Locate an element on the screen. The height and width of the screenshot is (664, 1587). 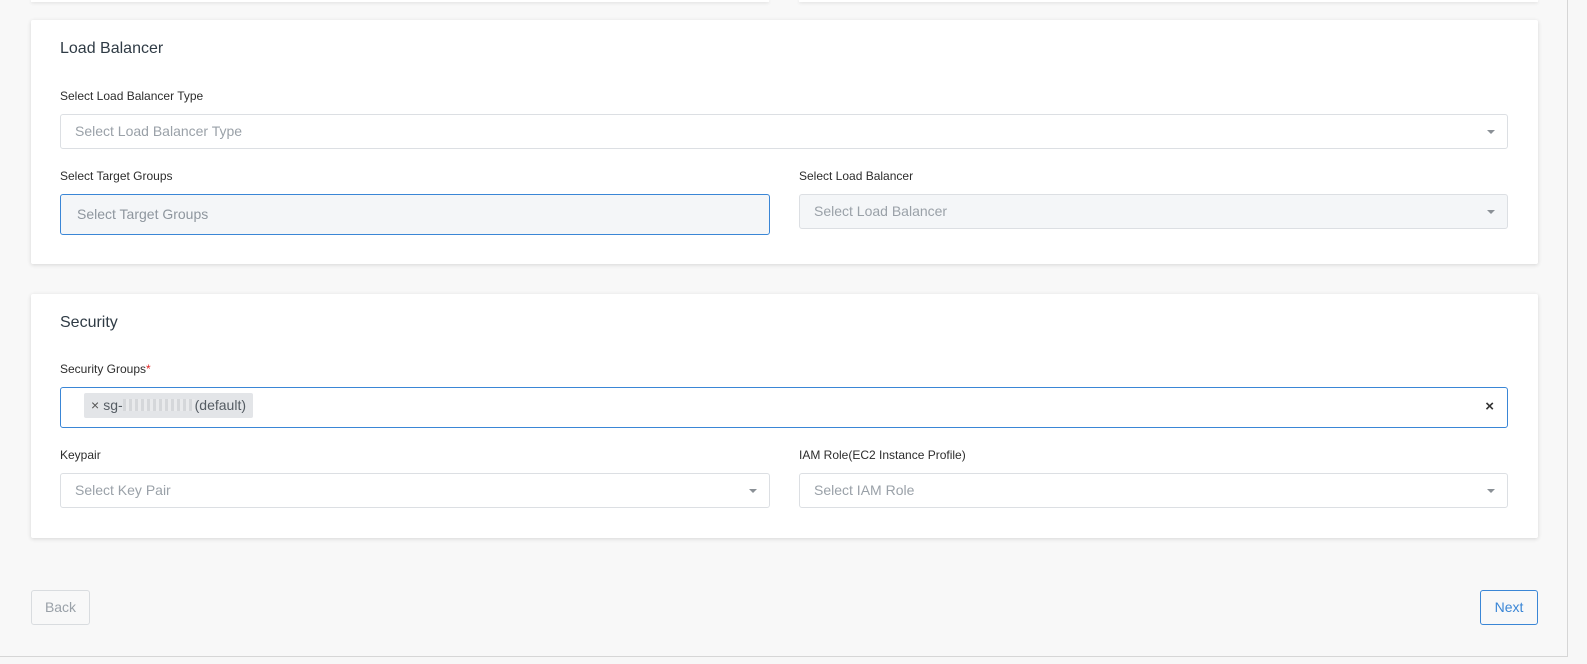
tag-prefix: sg- is located at coordinates (113, 405).